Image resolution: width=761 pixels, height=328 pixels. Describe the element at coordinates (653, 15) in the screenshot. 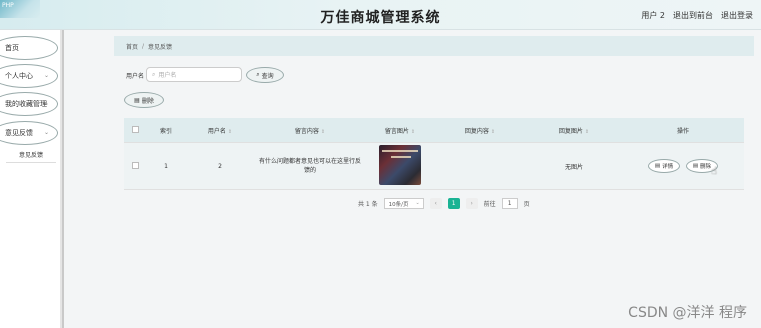

I see `user-label: 用户 2` at that location.